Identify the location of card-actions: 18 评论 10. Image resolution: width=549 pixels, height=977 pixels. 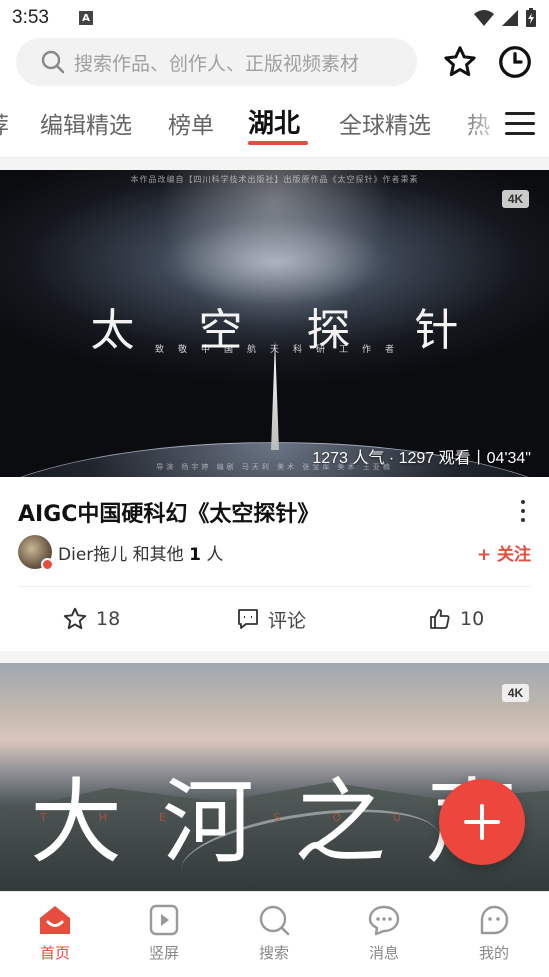
(274, 619).